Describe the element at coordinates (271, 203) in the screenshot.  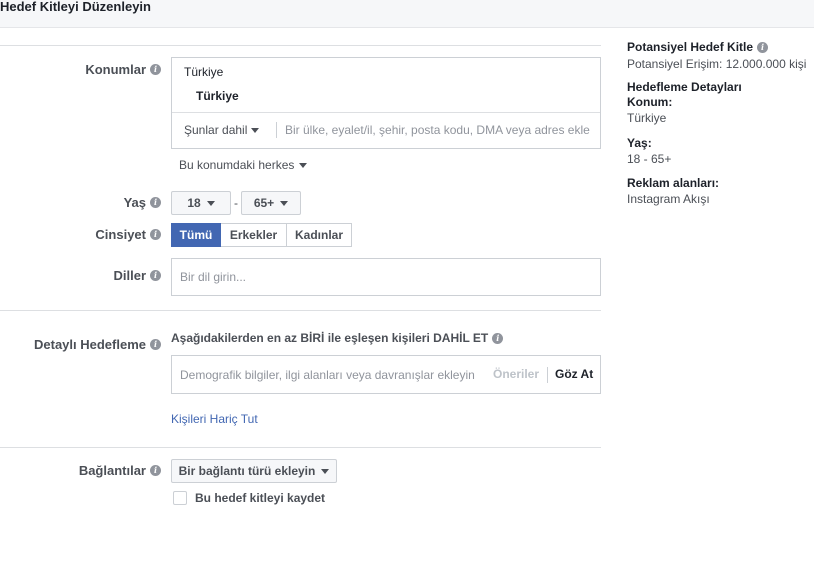
I see `age-max-dropdown: 65+` at that location.